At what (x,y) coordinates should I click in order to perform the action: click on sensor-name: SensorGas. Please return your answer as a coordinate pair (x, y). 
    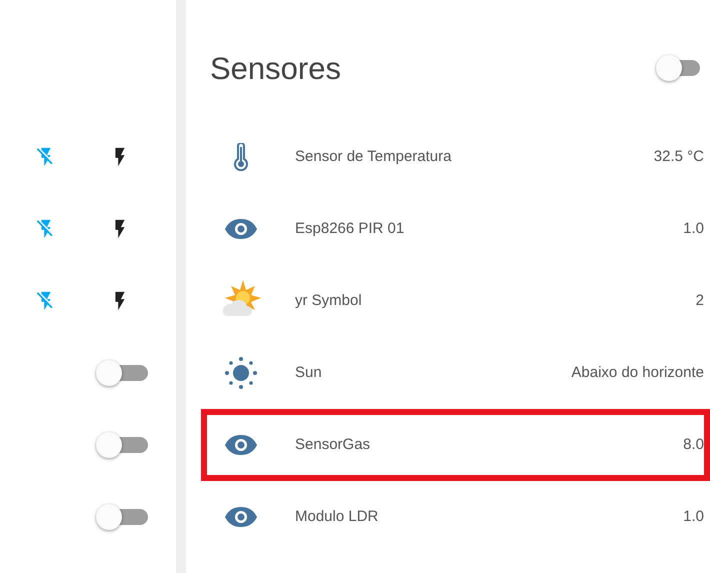
    Looking at the image, I should click on (332, 444).